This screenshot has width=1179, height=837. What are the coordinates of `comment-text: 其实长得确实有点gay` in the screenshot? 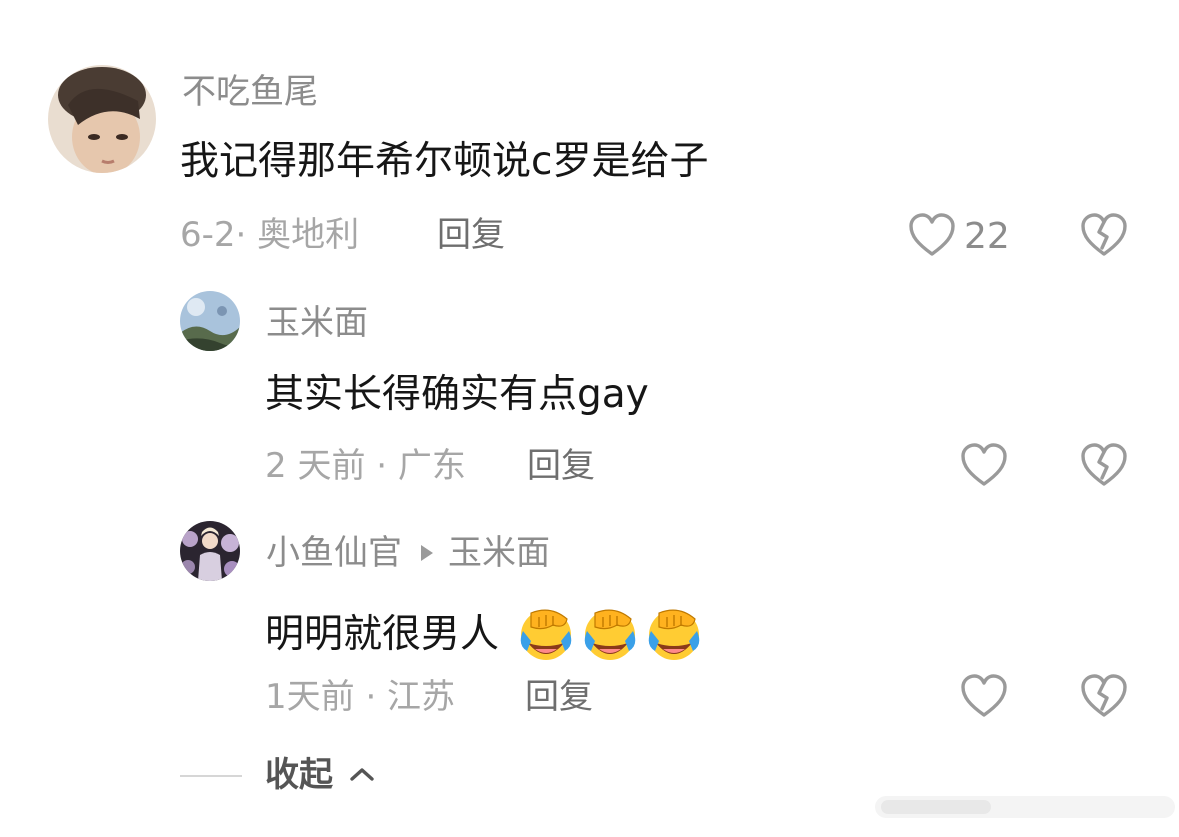 It's located at (457, 394).